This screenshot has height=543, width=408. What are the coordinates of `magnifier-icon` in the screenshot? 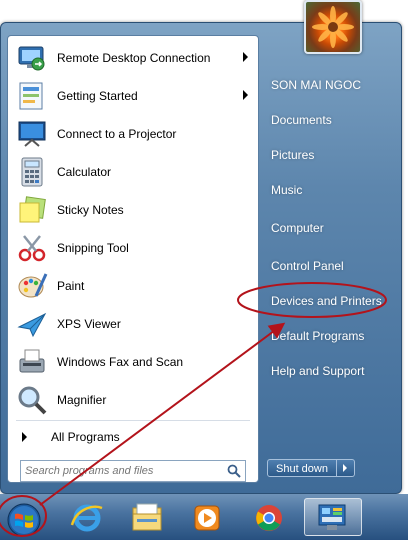 It's located at (32, 400).